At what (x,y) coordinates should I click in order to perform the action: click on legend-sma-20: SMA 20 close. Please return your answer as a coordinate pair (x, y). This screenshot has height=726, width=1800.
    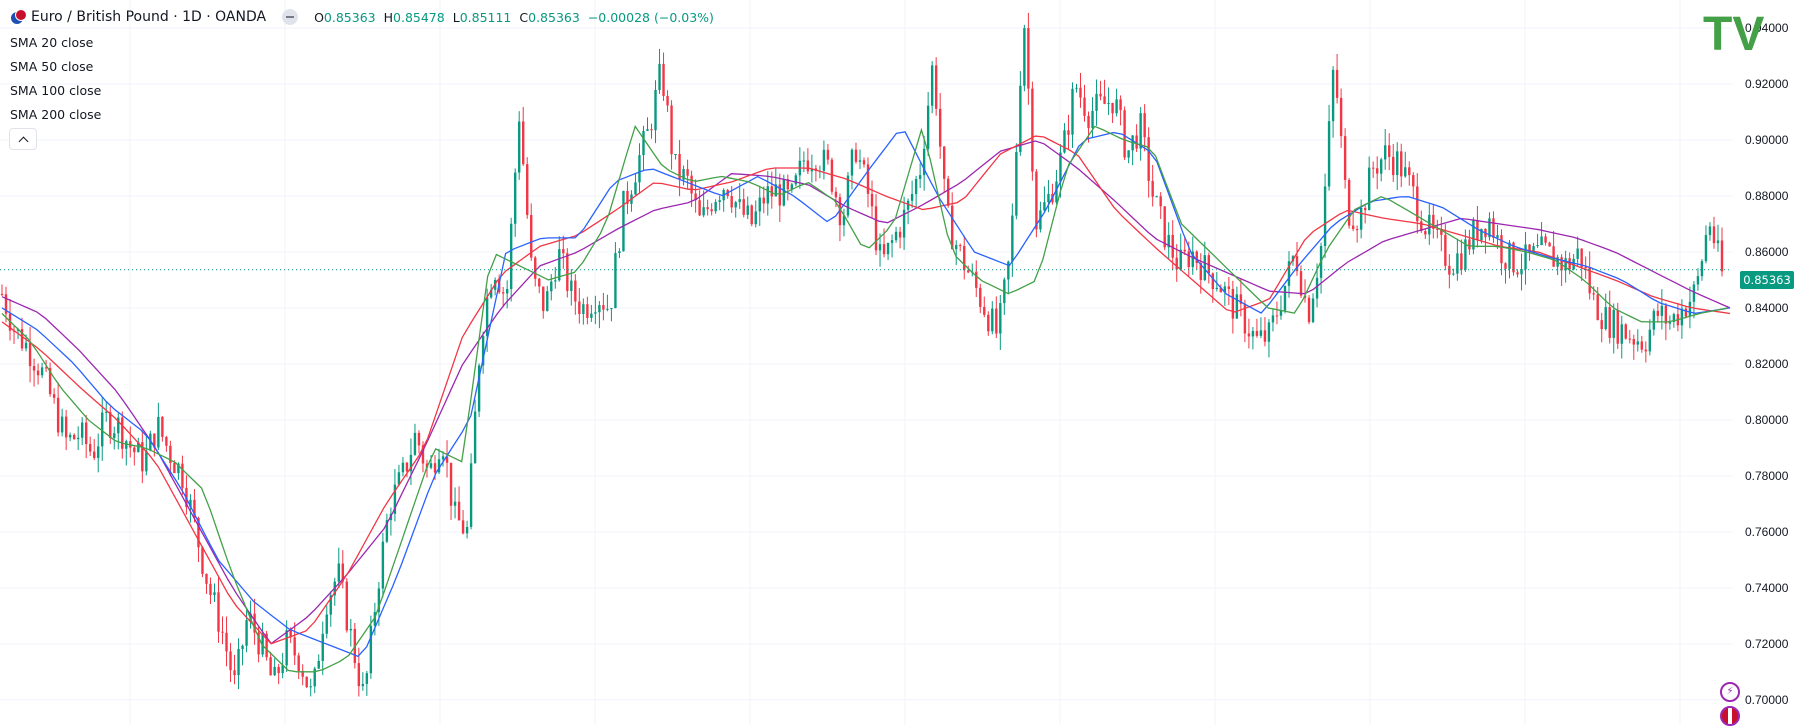
    Looking at the image, I should click on (55, 47).